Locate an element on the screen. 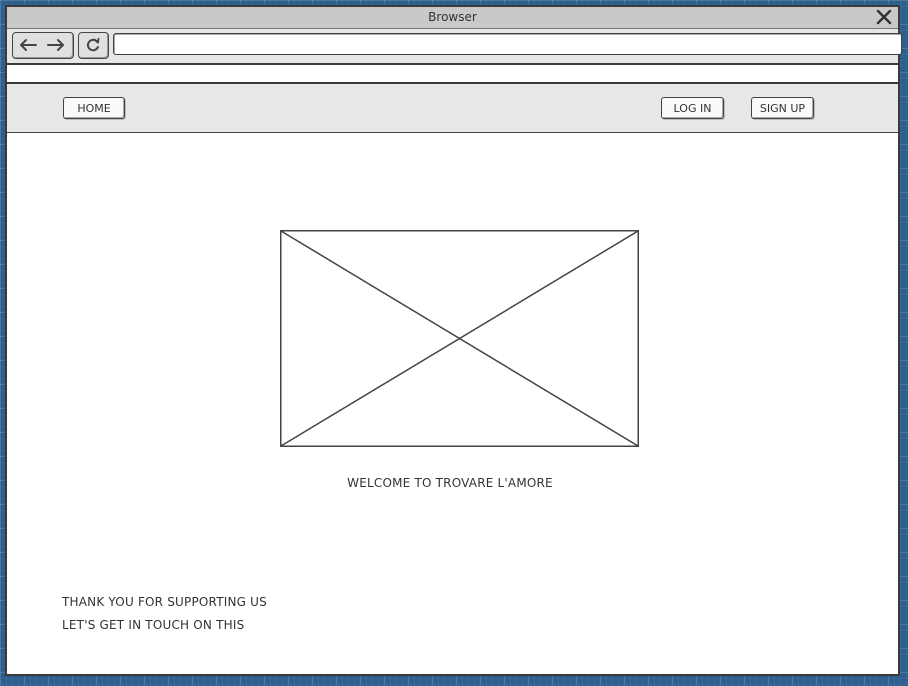  reload-icon is located at coordinates (93, 44).